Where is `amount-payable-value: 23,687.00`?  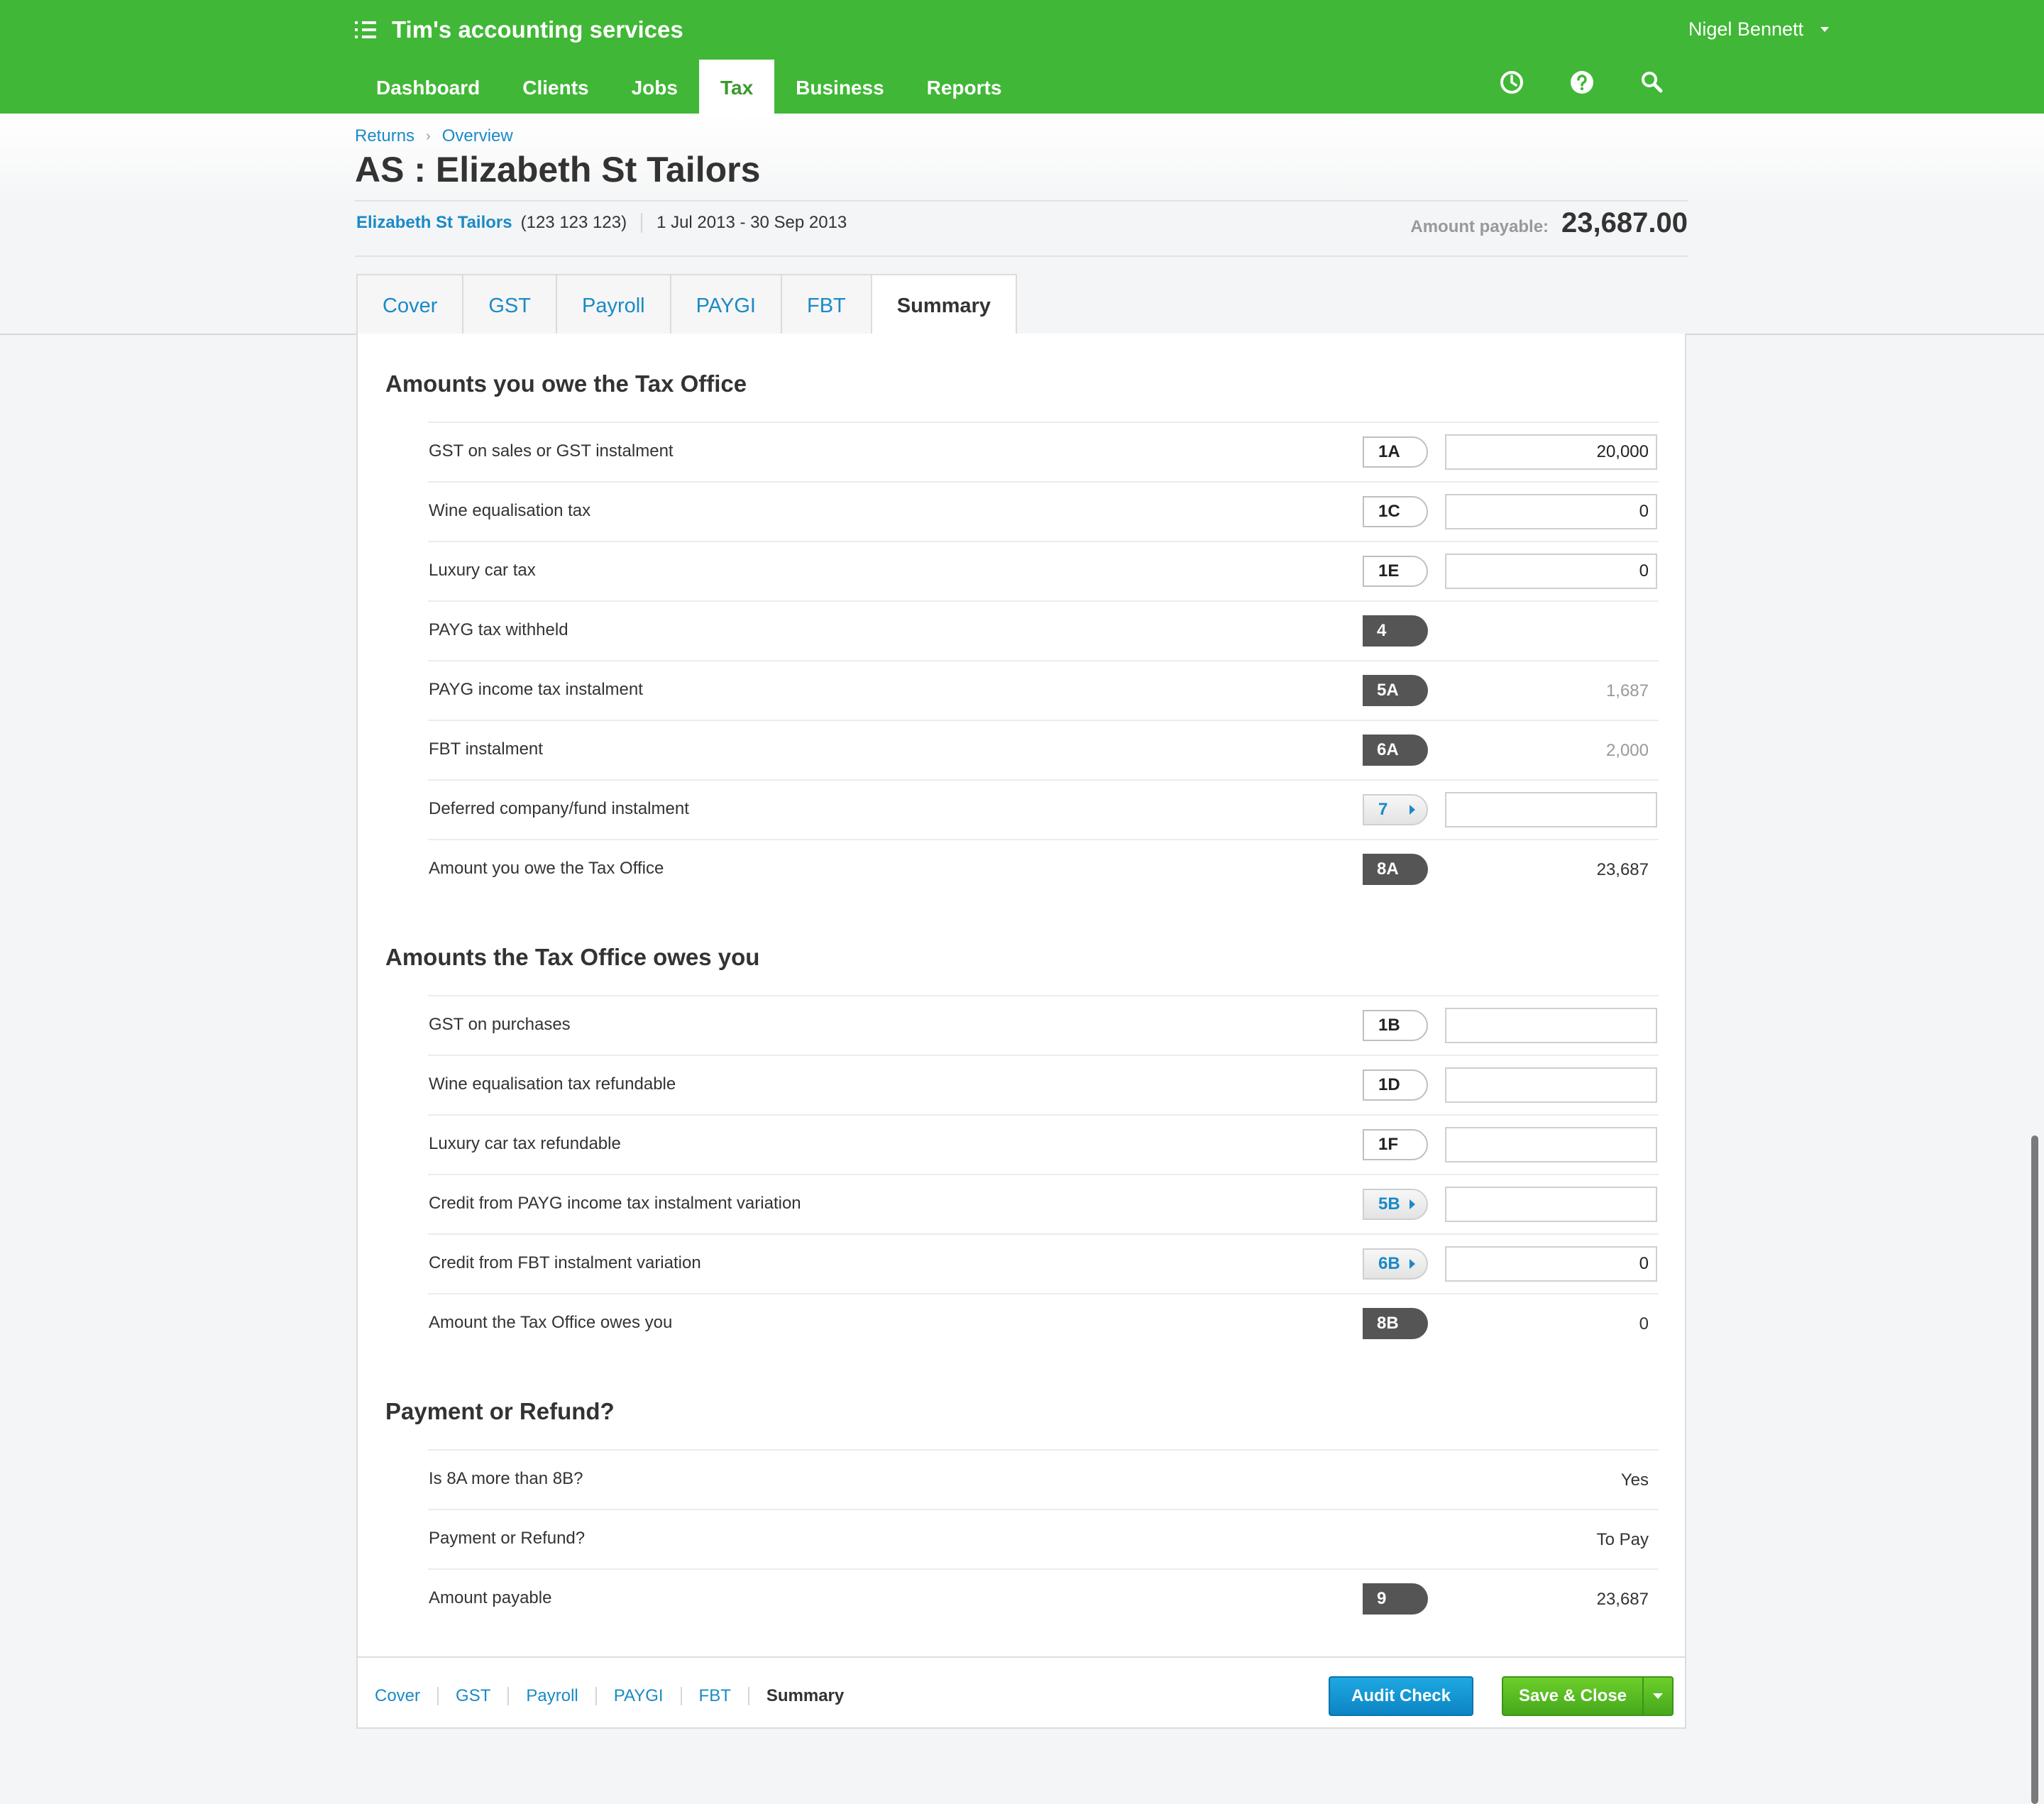
amount-payable-value: 23,687.00 is located at coordinates (1624, 223).